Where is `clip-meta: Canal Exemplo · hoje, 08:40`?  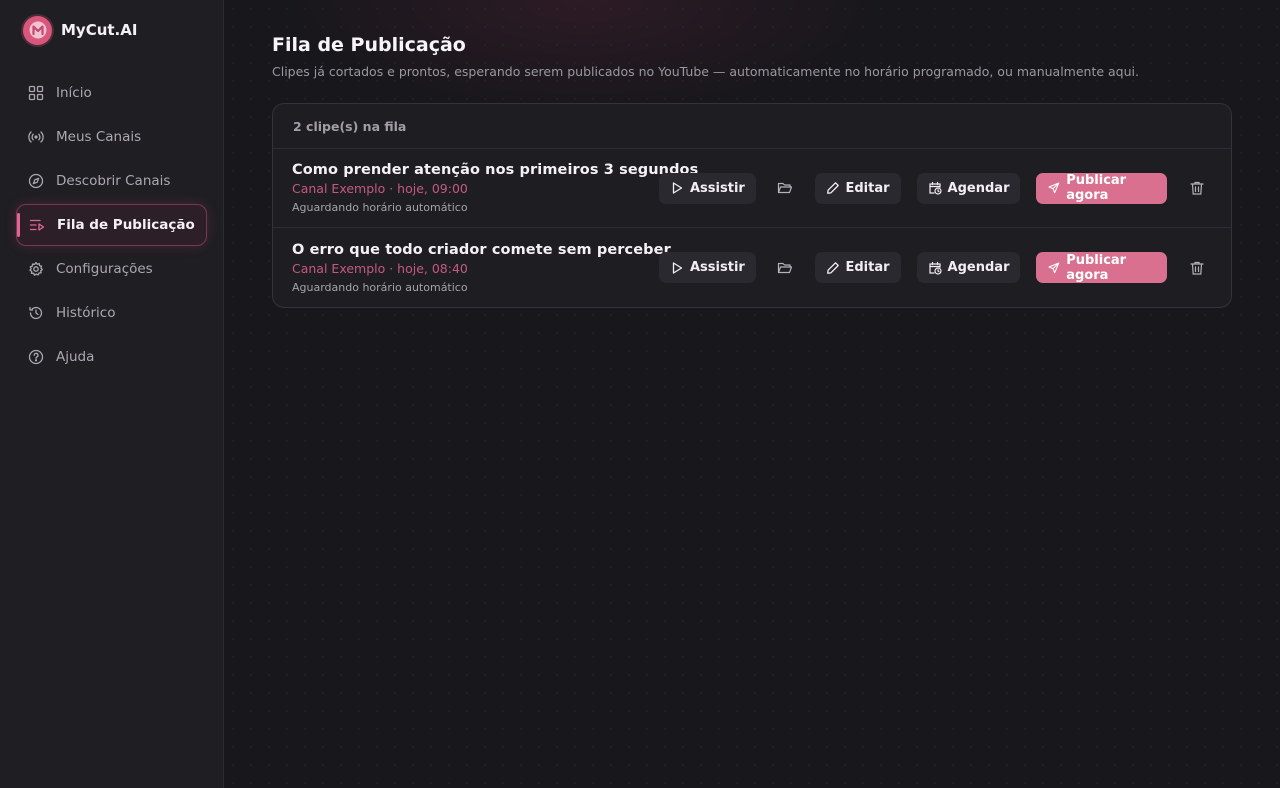 clip-meta: Canal Exemplo · hoje, 08:40 is located at coordinates (380, 268).